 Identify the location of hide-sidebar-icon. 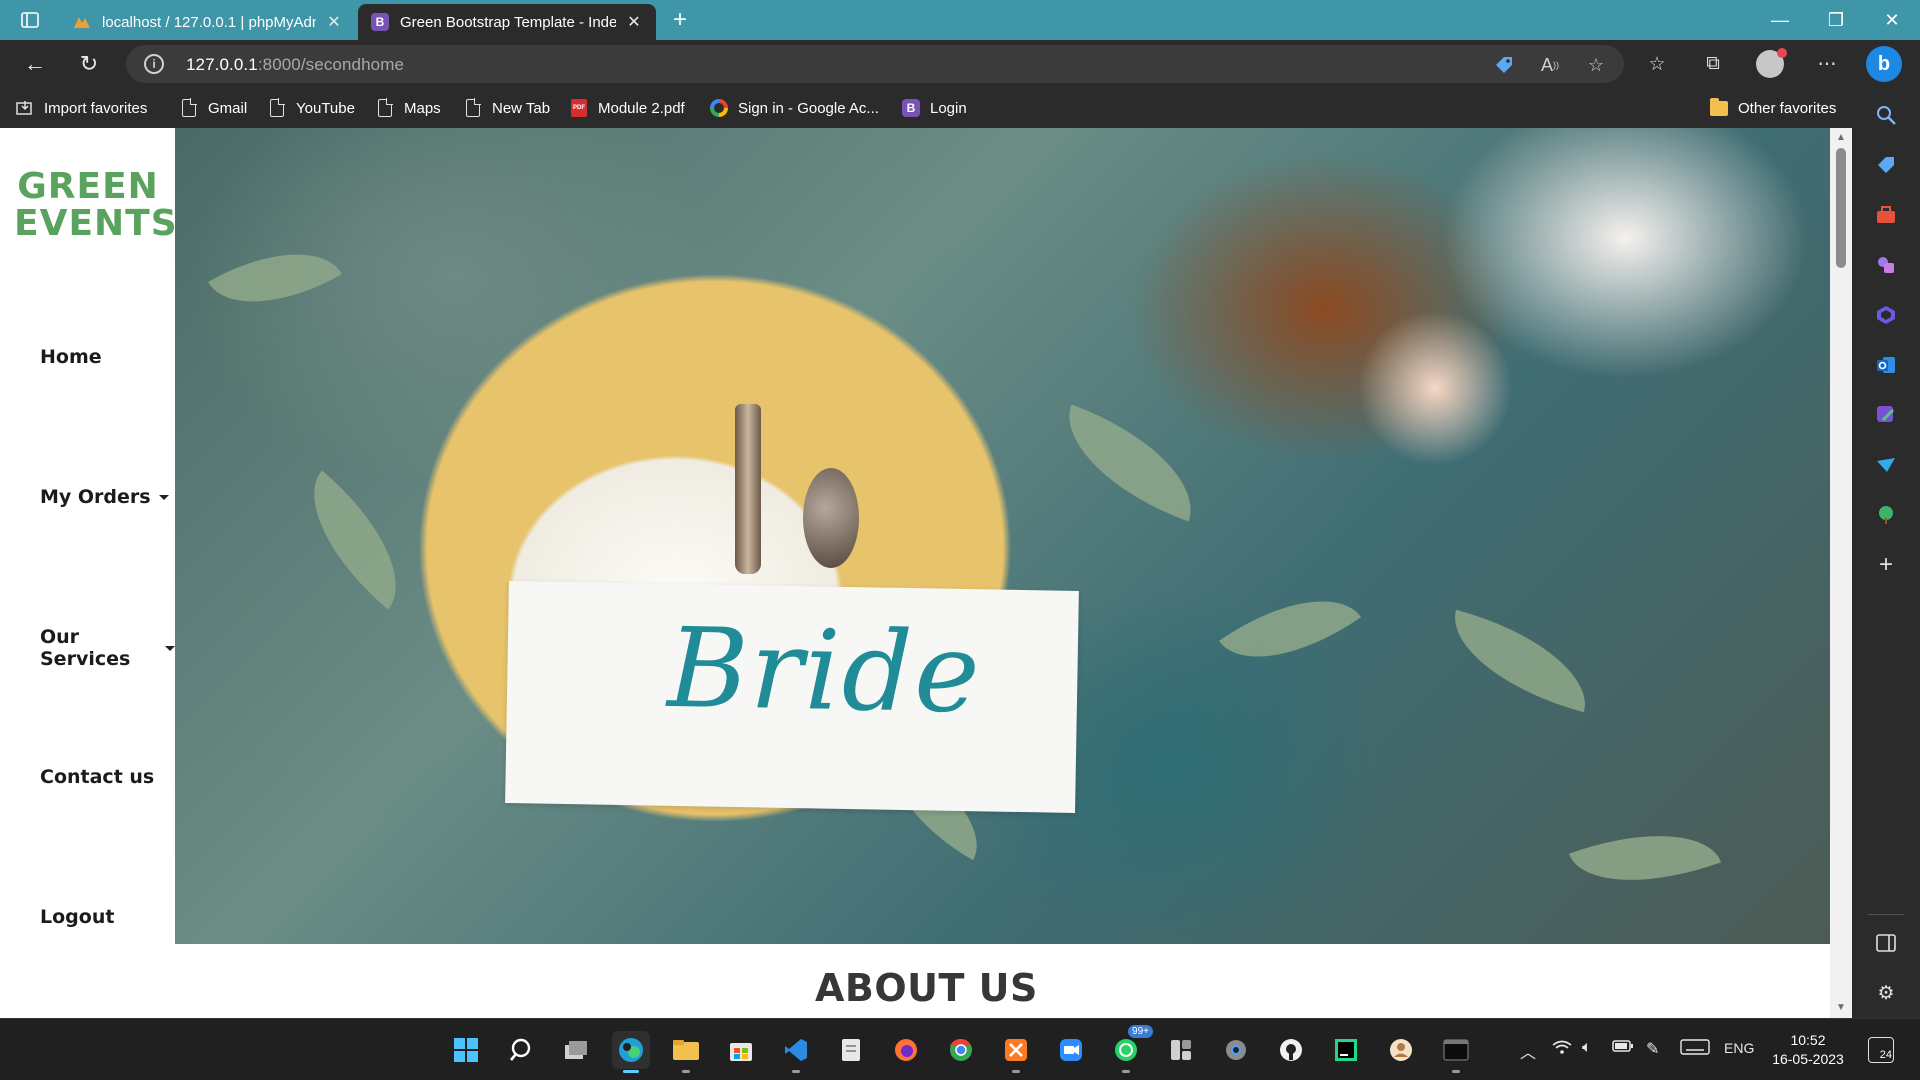
(1886, 943).